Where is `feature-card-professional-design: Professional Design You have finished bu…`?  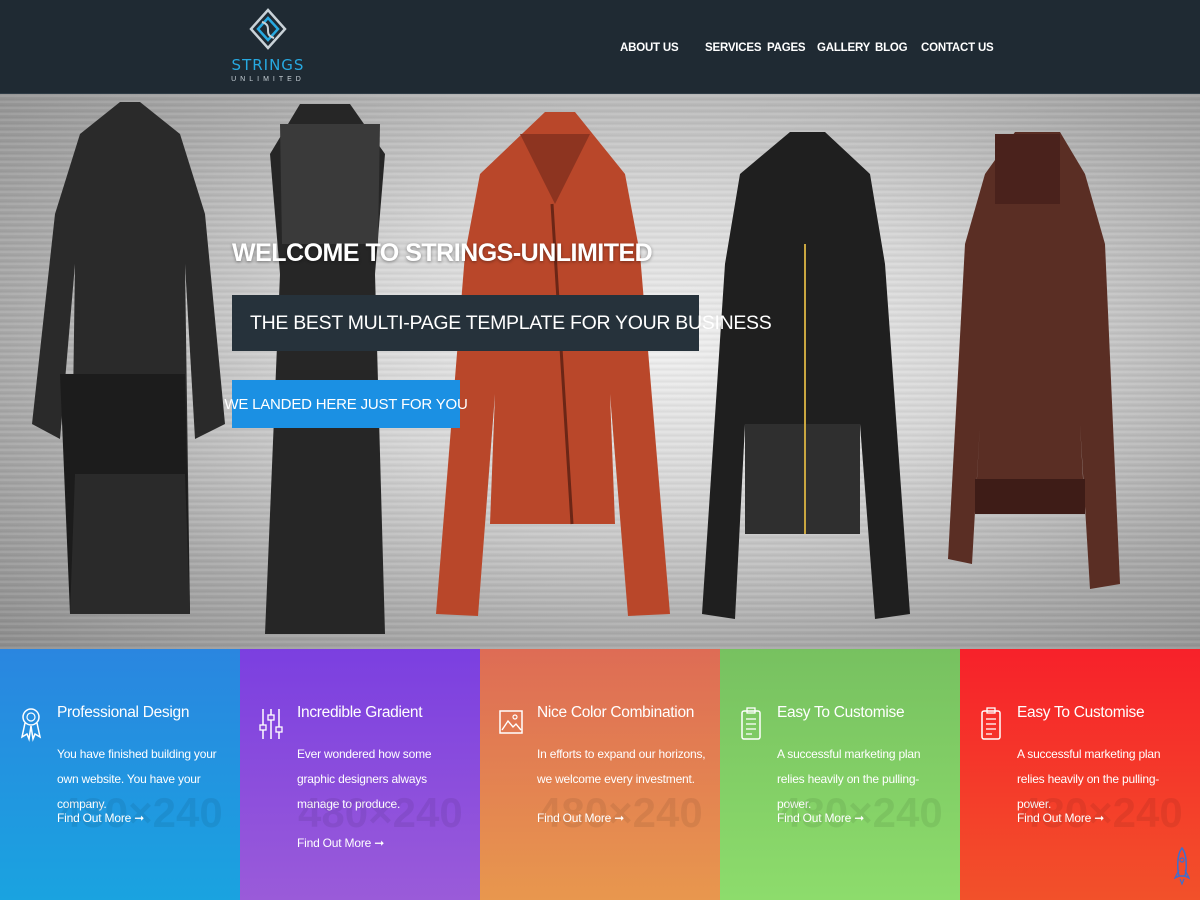 feature-card-professional-design: Professional Design You have finished bu… is located at coordinates (120, 774).